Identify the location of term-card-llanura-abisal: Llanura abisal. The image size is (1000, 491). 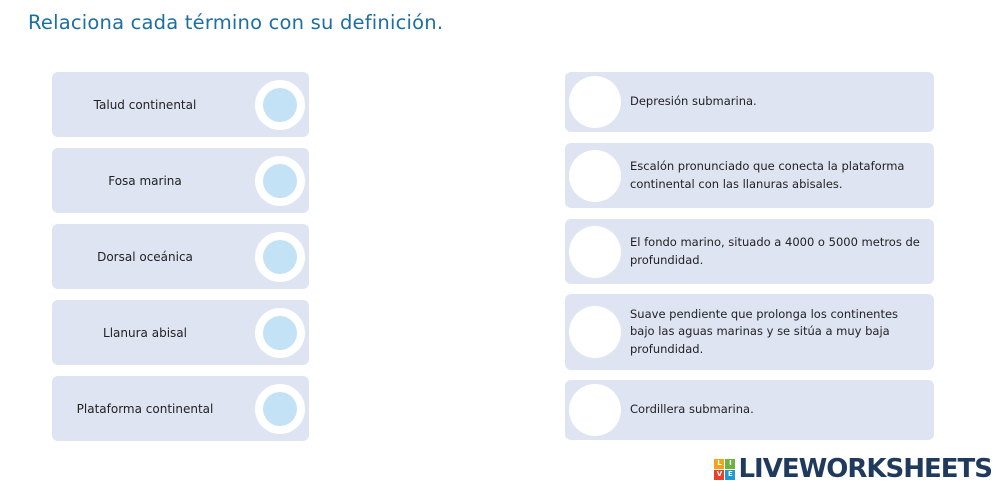
(180, 332).